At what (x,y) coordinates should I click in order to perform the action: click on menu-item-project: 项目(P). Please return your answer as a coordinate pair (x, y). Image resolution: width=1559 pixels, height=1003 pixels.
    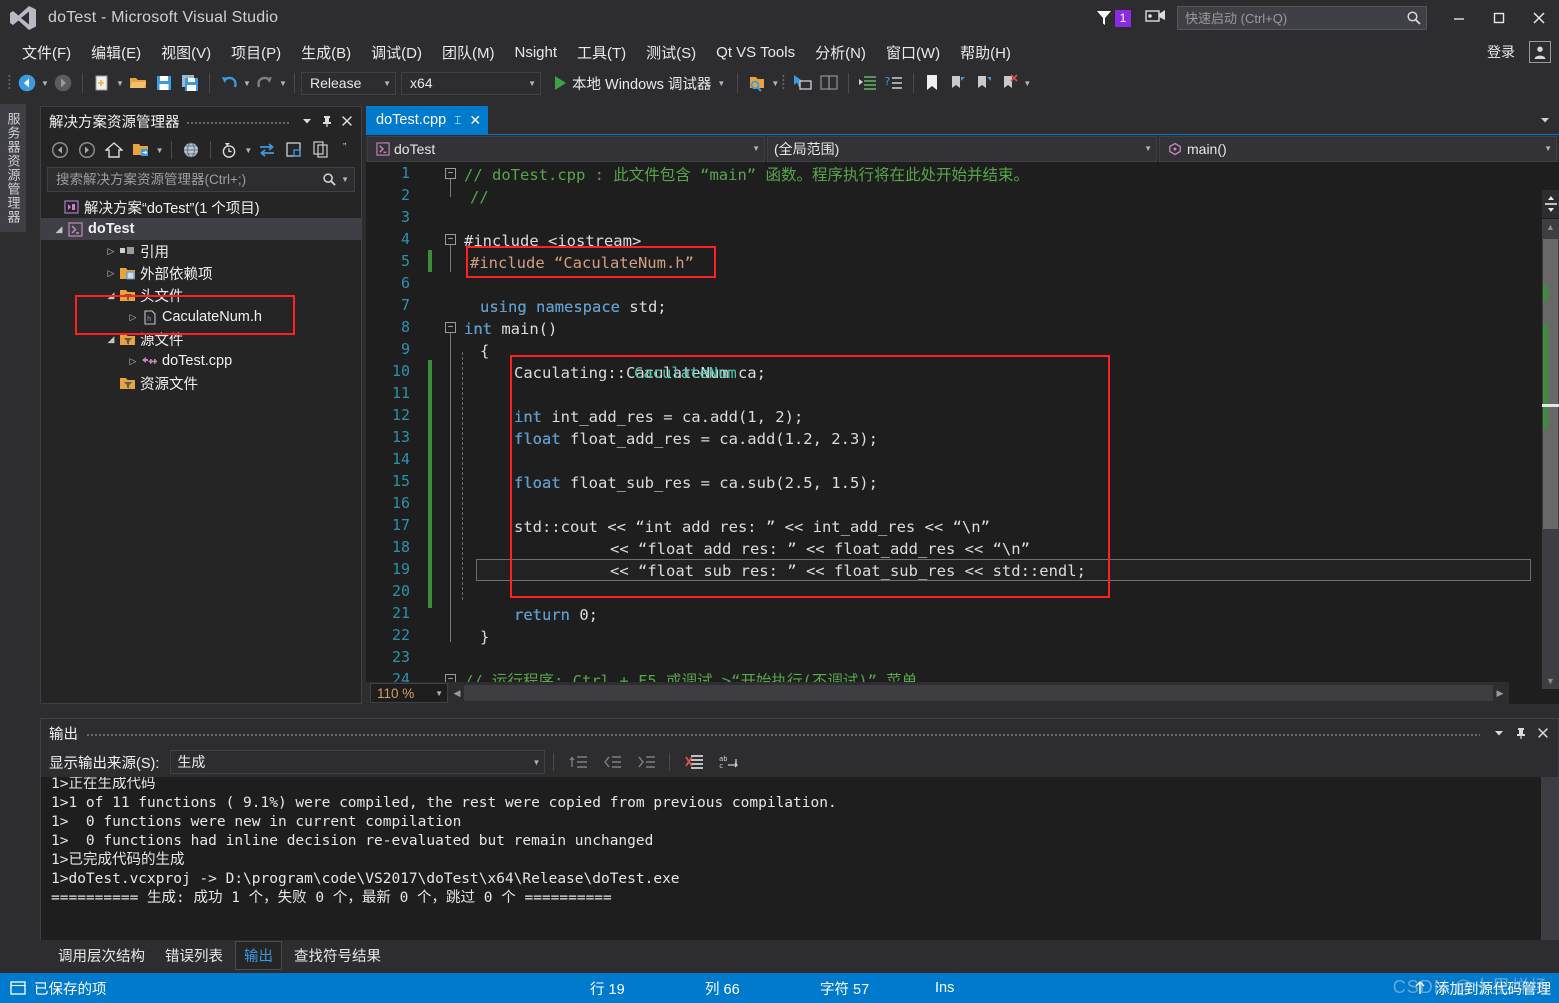
    Looking at the image, I should click on (256, 52).